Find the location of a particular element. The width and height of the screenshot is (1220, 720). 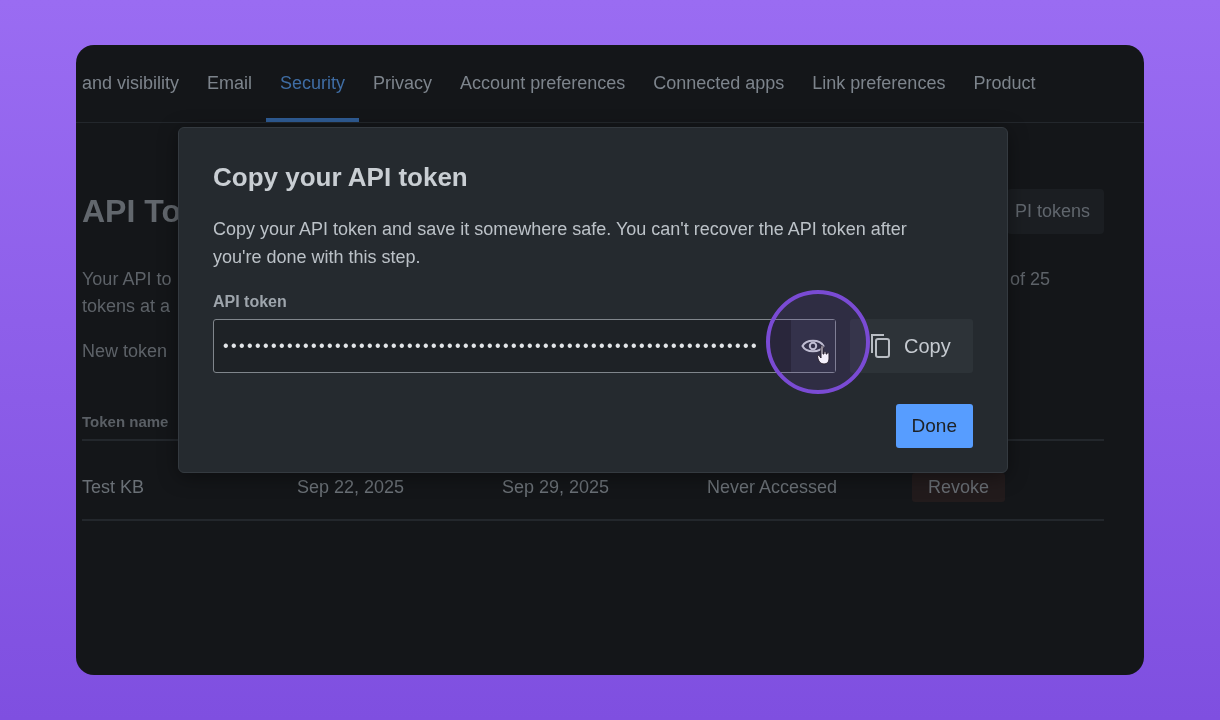

table-cell-text: Sep 22, 2025 is located at coordinates (351, 486).